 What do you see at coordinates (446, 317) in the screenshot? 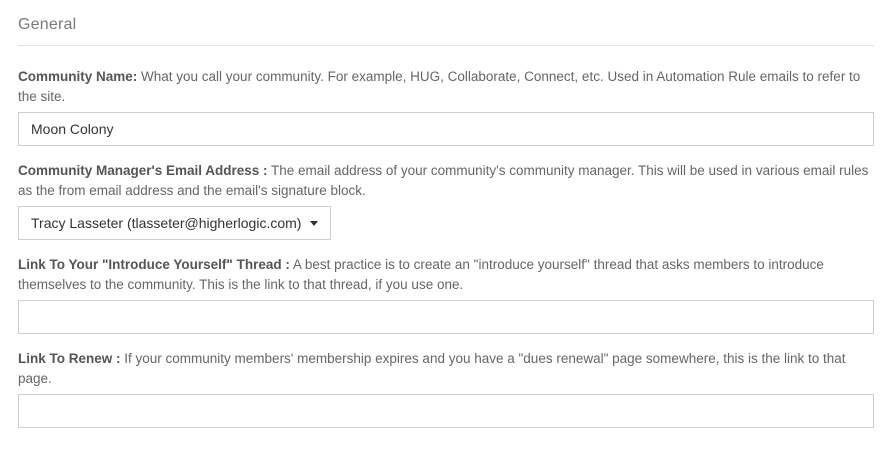
I see `introduce-link-input` at bounding box center [446, 317].